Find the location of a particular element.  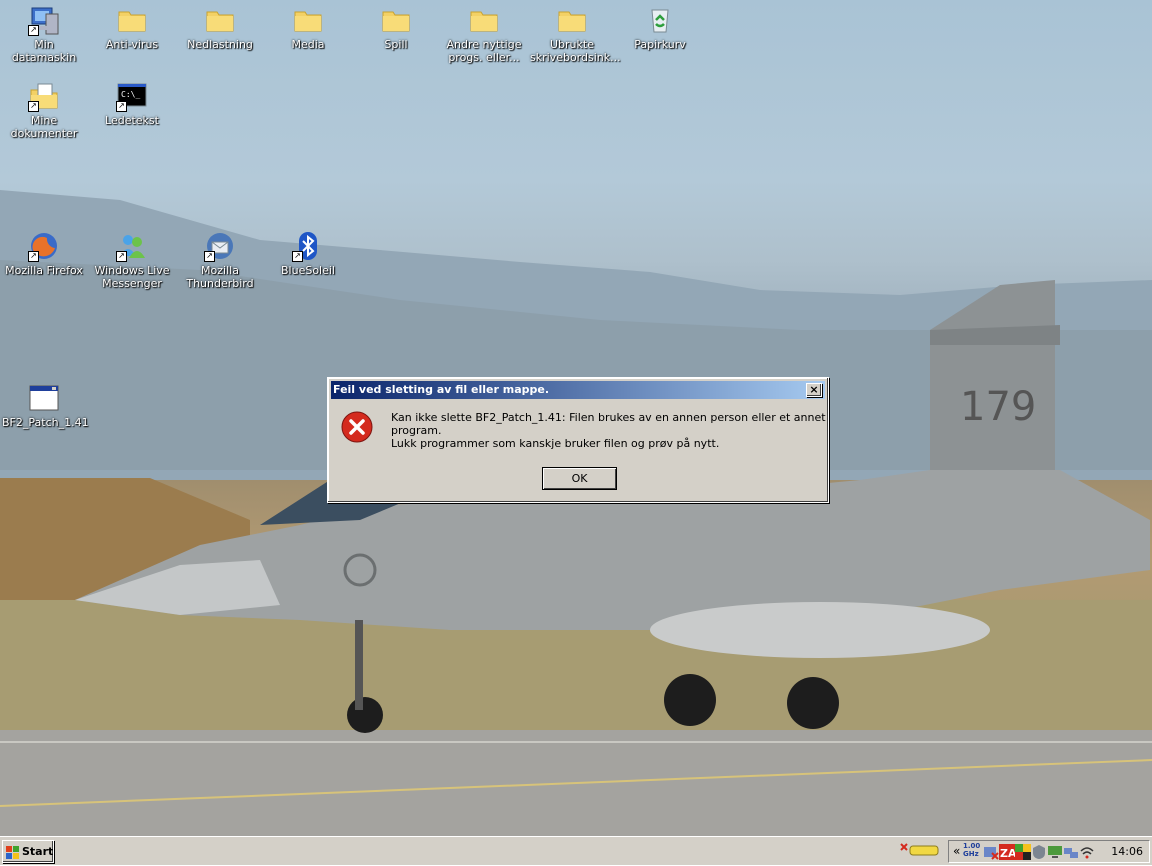

bluetooth-icon: ↗ is located at coordinates (308, 246).